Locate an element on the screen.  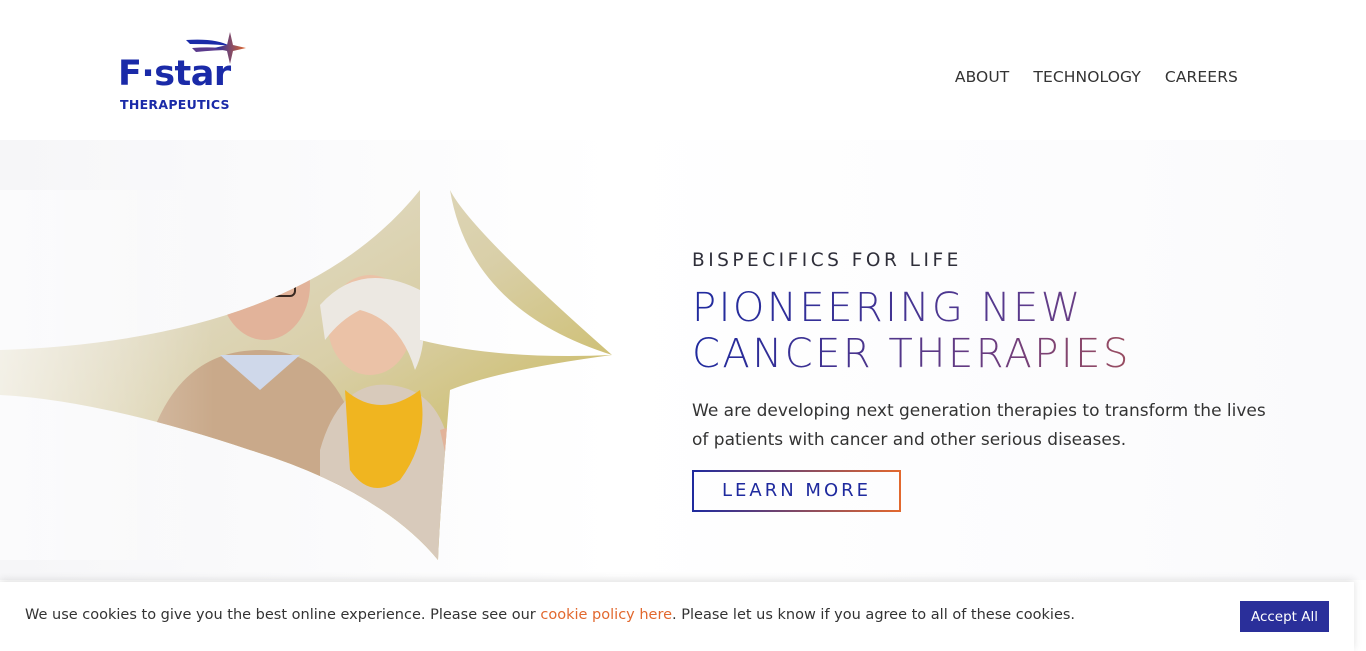
main-nav: ABOUT TECHNOLOGY CAREERS is located at coordinates (1096, 77).